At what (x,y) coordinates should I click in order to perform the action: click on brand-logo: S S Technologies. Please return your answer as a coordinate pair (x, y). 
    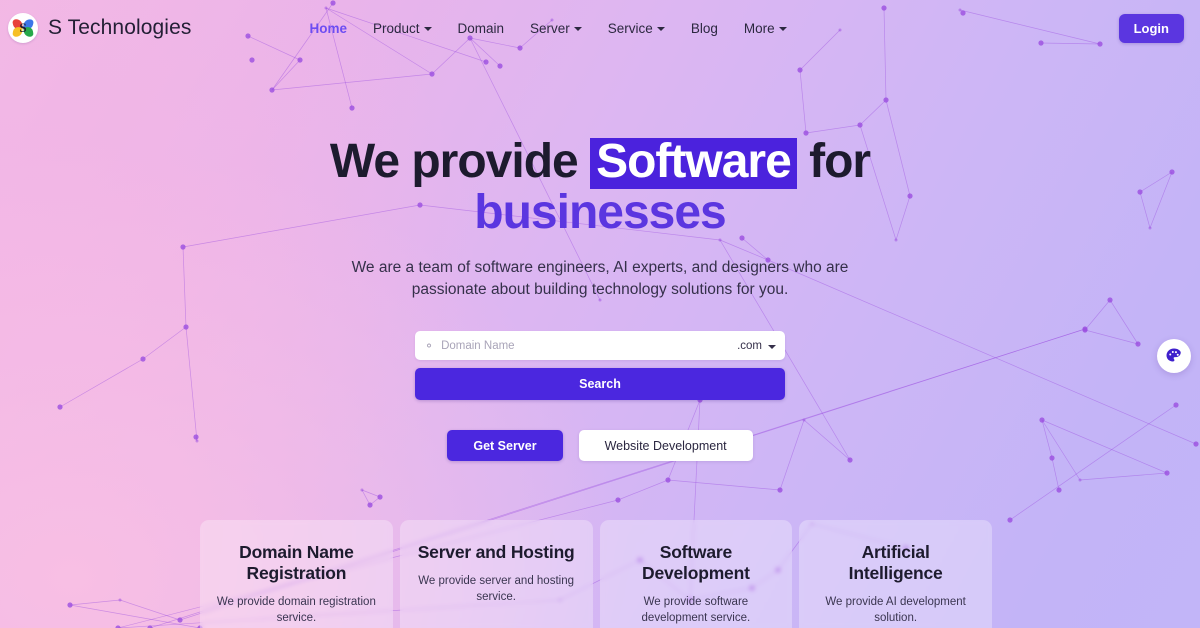
    Looking at the image, I should click on (99, 28).